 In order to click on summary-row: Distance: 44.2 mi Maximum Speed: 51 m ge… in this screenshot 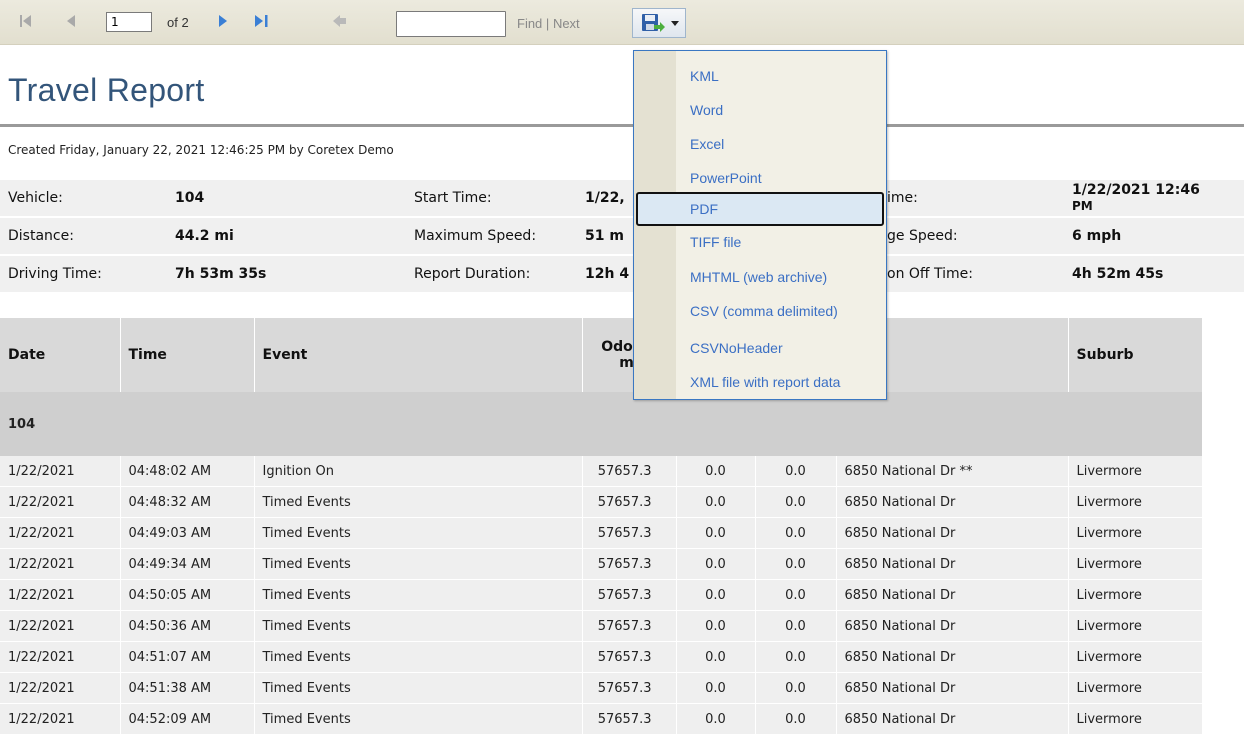, I will do `click(622, 237)`.